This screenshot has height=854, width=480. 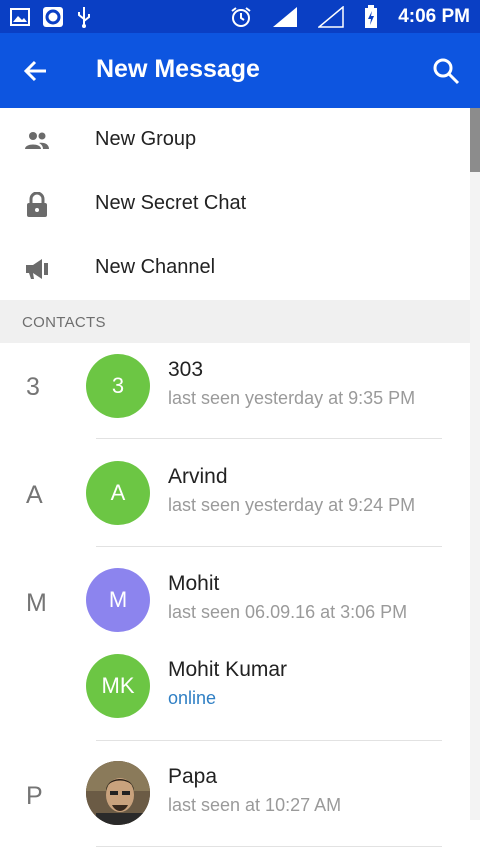 I want to click on contact-row-papa: Papa last seen at 10:27 AM, so click(x=266, y=796).